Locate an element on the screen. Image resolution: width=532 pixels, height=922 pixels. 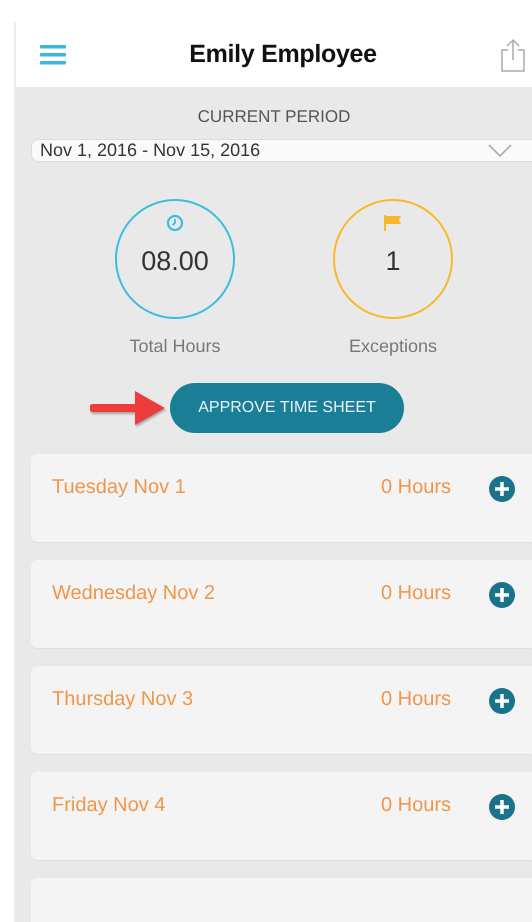
approve-button: APPROVE TIME SHEET is located at coordinates (287, 408).